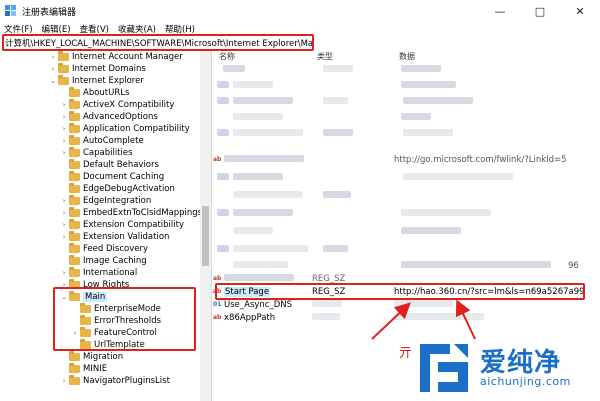 The width and height of the screenshot is (600, 401). I want to click on tree-item: › Application Compatibility, so click(124, 129).